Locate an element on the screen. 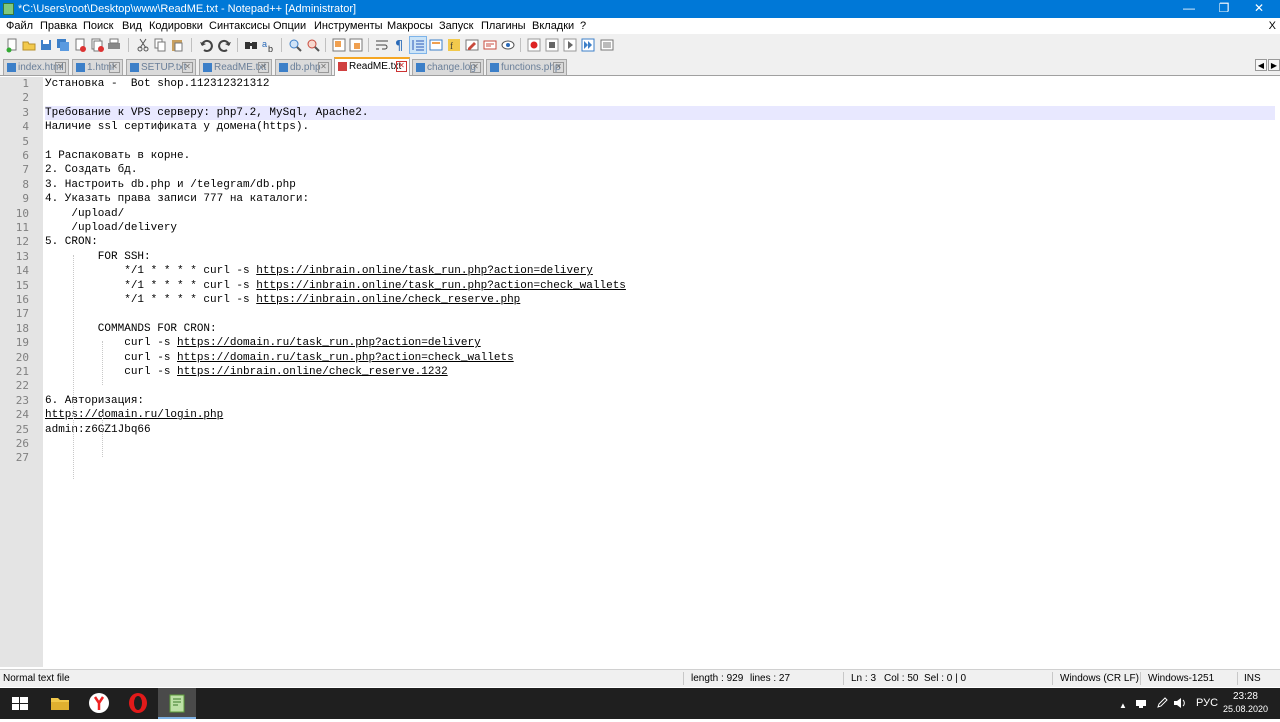 The width and height of the screenshot is (1280, 722). menu-tools: Инструменты is located at coordinates (348, 26).